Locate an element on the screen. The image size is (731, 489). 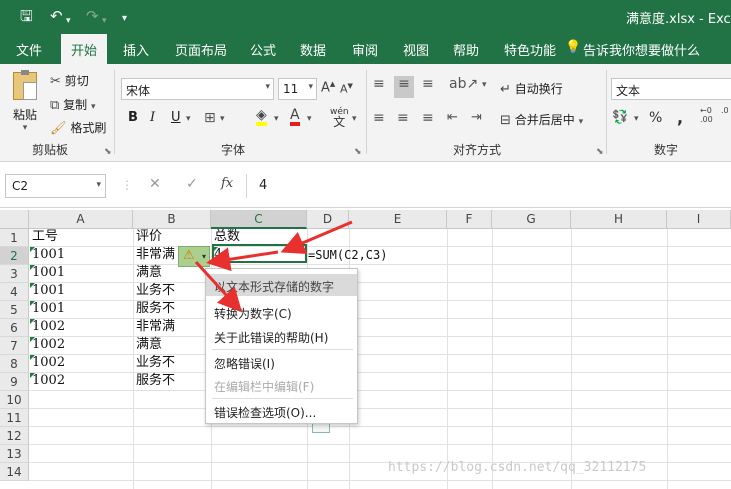
cell-d2: =SUM(C2,C3) is located at coordinates (347, 255).